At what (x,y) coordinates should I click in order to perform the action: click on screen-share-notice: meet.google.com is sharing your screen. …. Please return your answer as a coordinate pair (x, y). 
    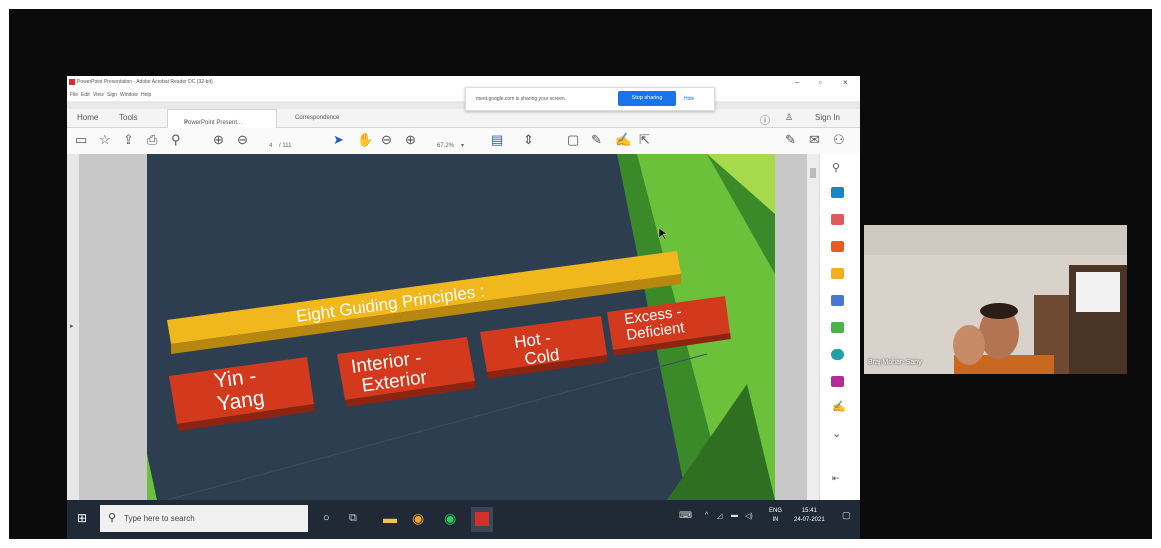
    Looking at the image, I should click on (590, 99).